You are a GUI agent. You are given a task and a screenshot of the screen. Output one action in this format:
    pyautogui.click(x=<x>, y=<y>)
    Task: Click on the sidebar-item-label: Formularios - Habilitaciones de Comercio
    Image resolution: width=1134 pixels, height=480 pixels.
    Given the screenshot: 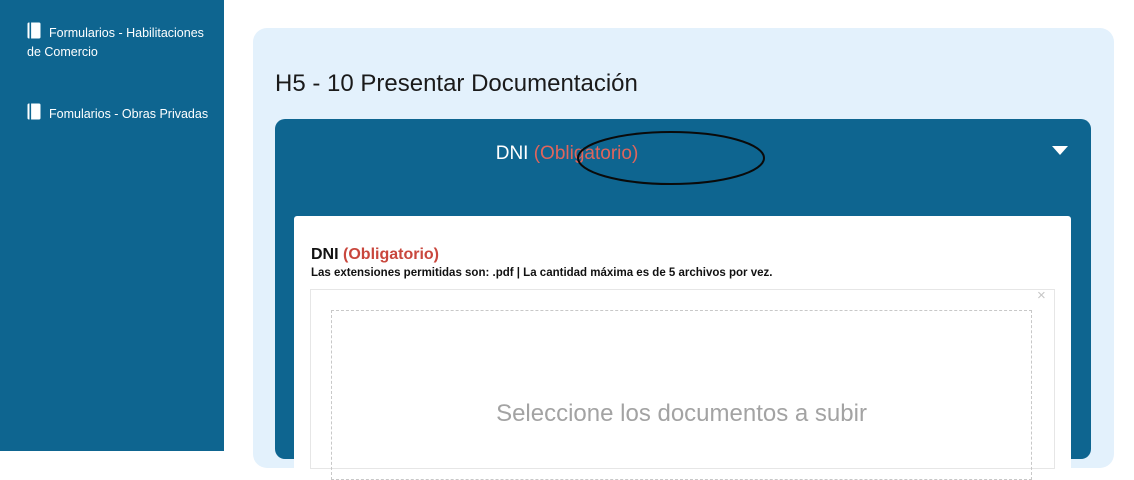 What is the action you would take?
    pyautogui.click(x=115, y=42)
    